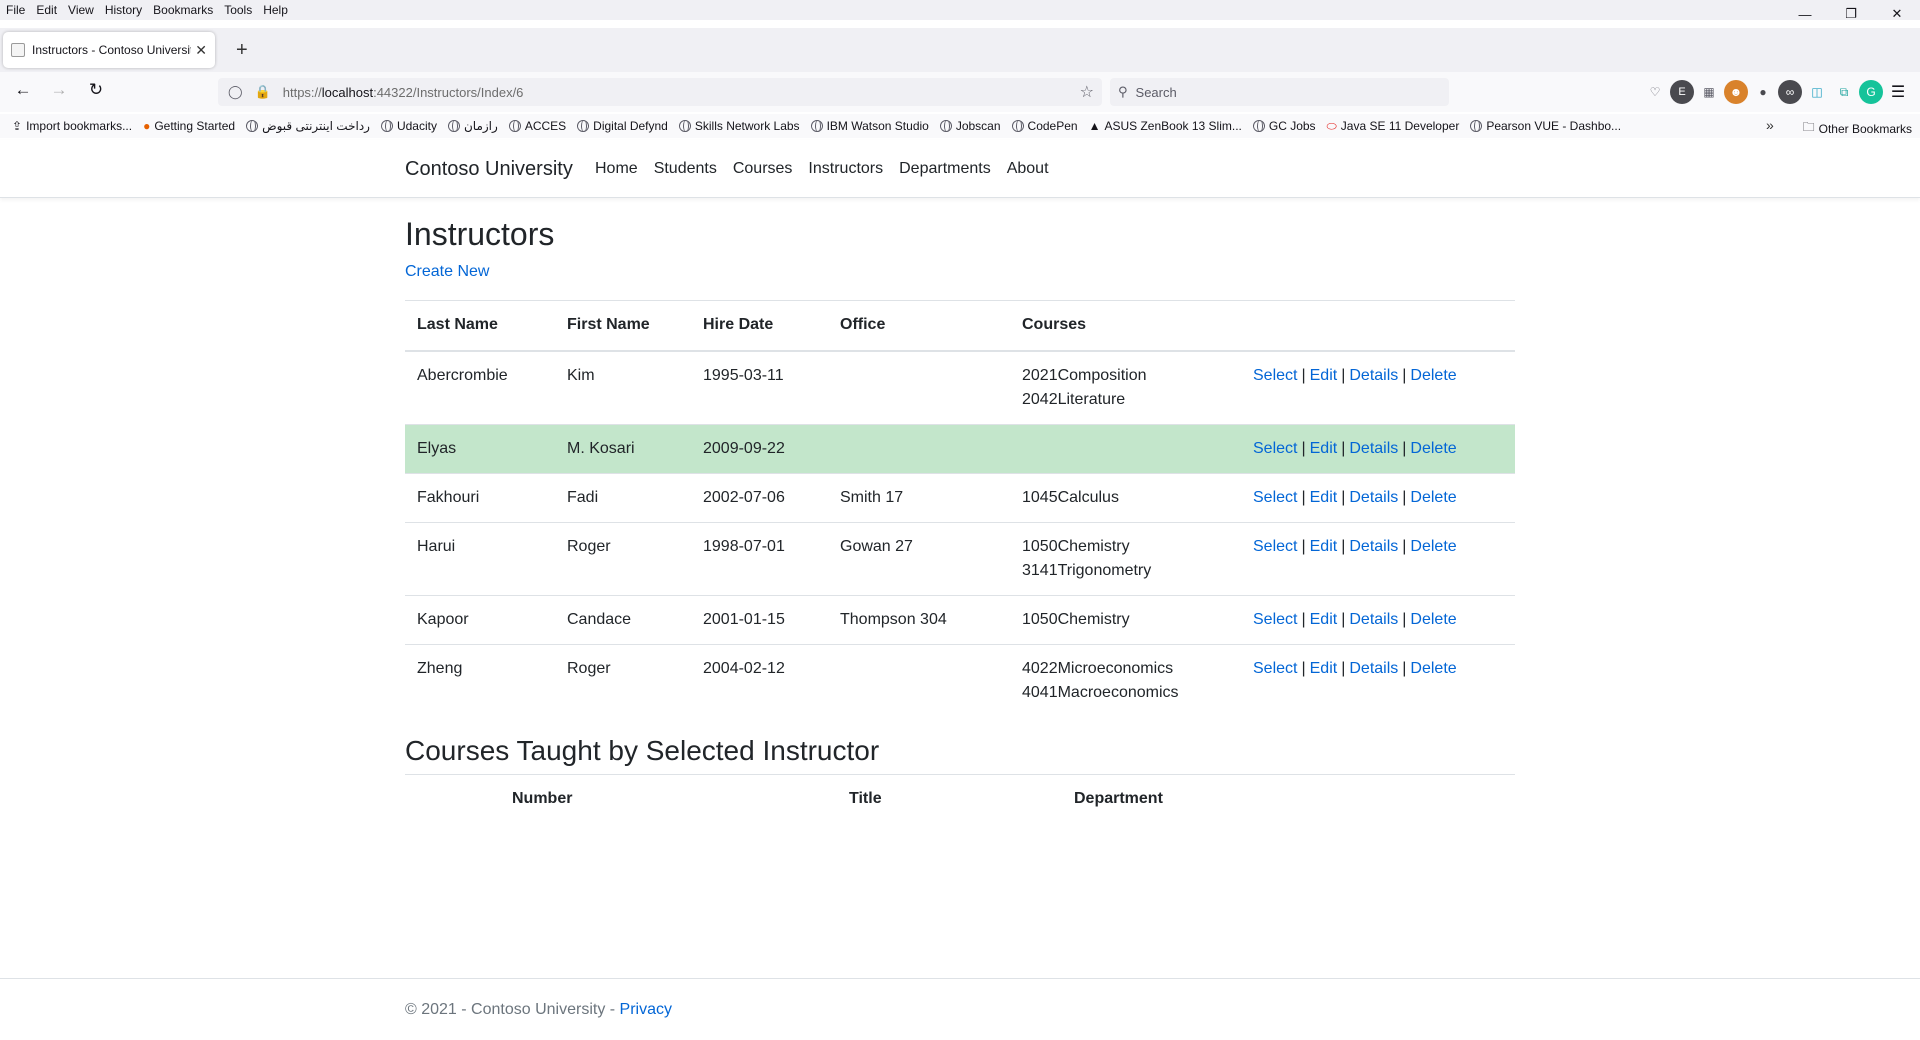 Image resolution: width=1920 pixels, height=1040 pixels. I want to click on bookmark-item: IBM Watson Studio, so click(869, 126).